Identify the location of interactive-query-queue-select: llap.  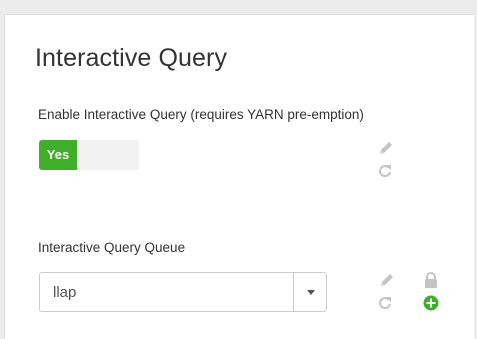
(183, 292).